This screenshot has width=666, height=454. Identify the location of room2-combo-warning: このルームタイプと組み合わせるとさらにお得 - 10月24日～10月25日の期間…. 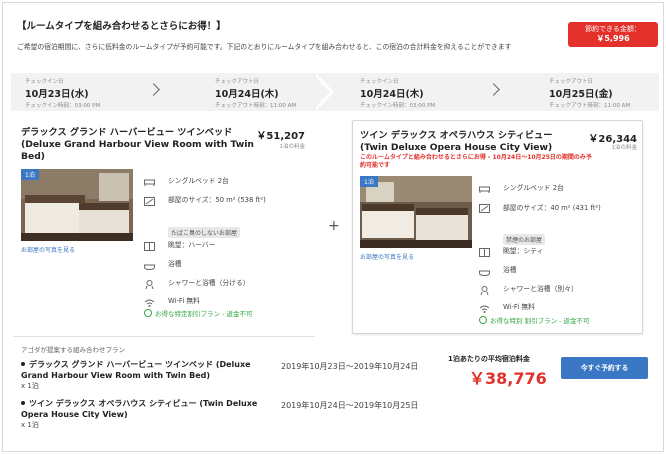
(476, 161).